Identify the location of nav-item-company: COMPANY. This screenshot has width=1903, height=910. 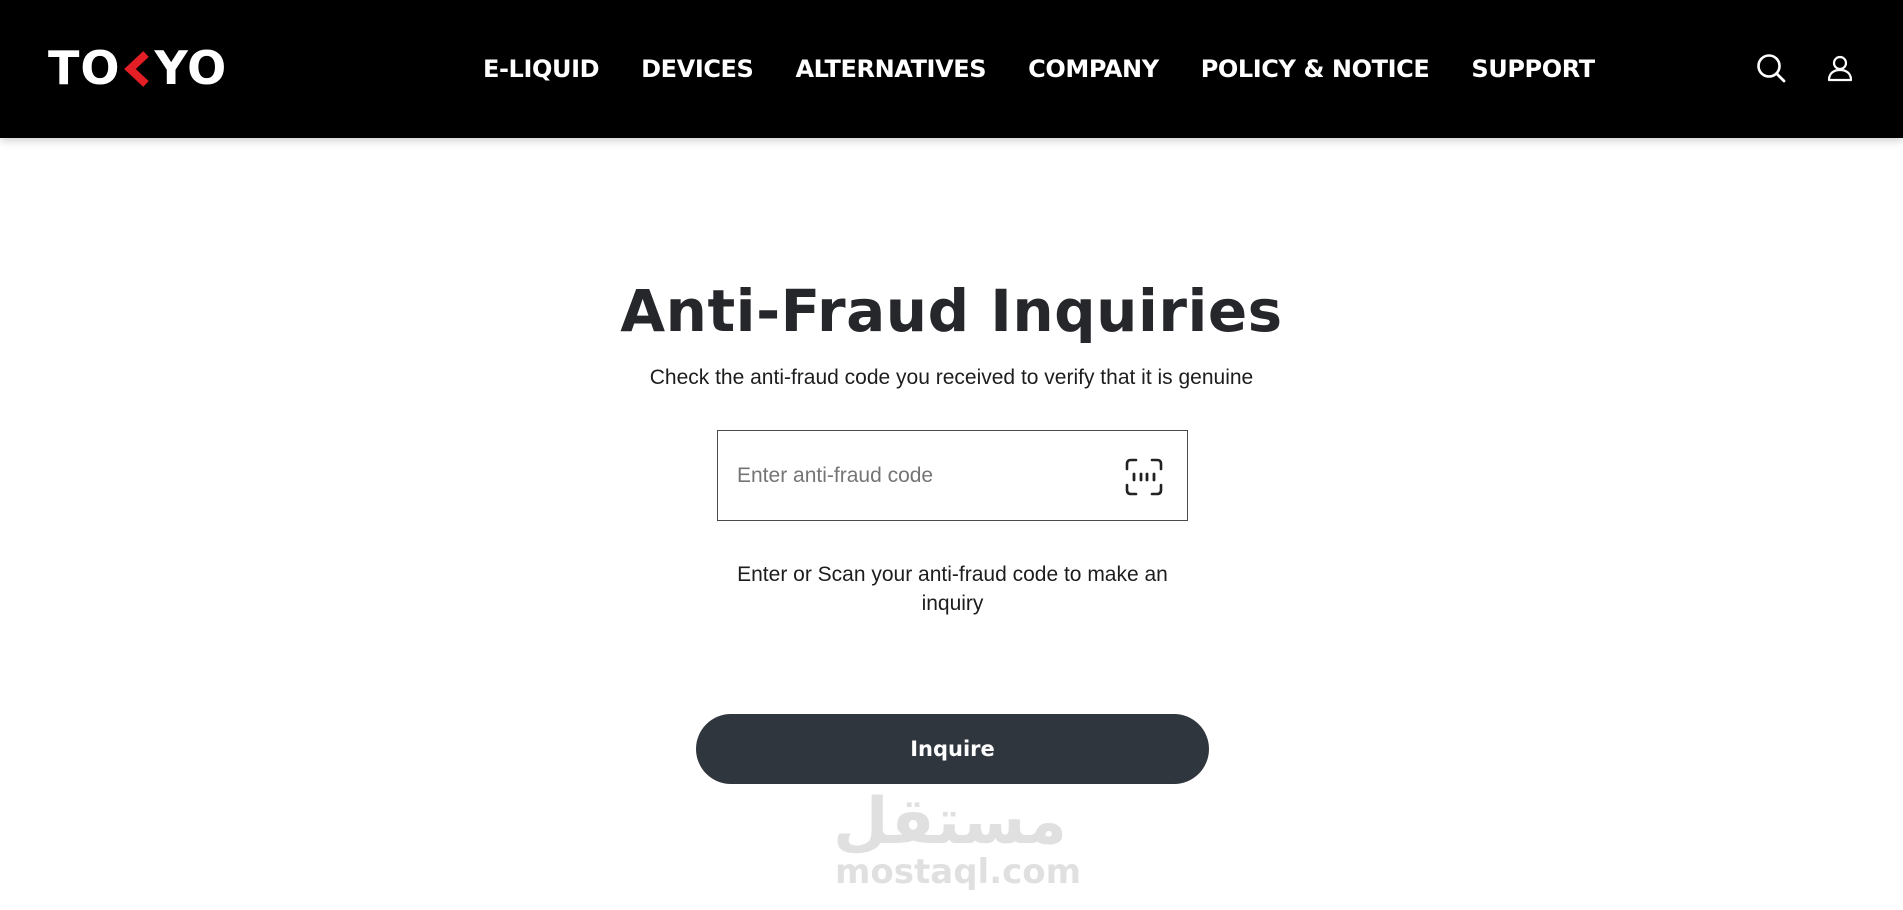
(1093, 69).